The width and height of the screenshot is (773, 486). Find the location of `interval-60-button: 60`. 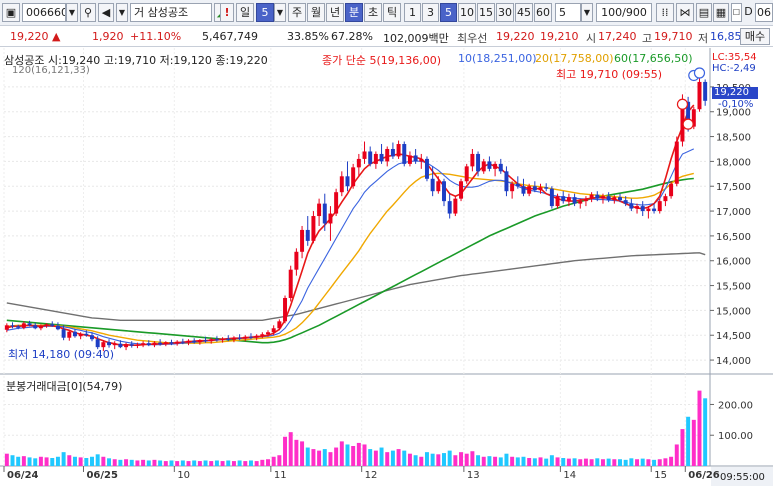

interval-60-button: 60 is located at coordinates (543, 12).